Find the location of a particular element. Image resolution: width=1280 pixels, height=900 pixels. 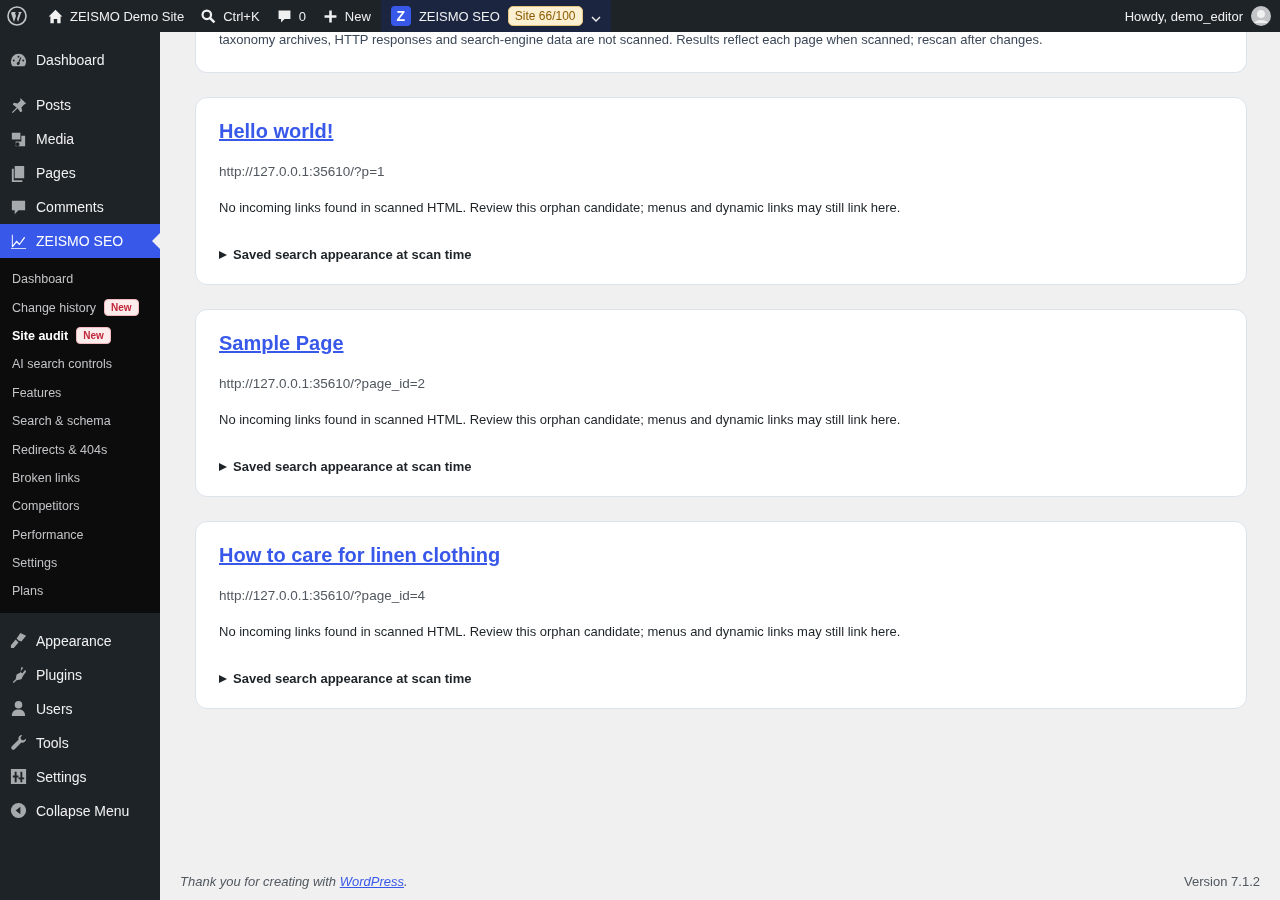

sliders-icon is located at coordinates (18, 777).